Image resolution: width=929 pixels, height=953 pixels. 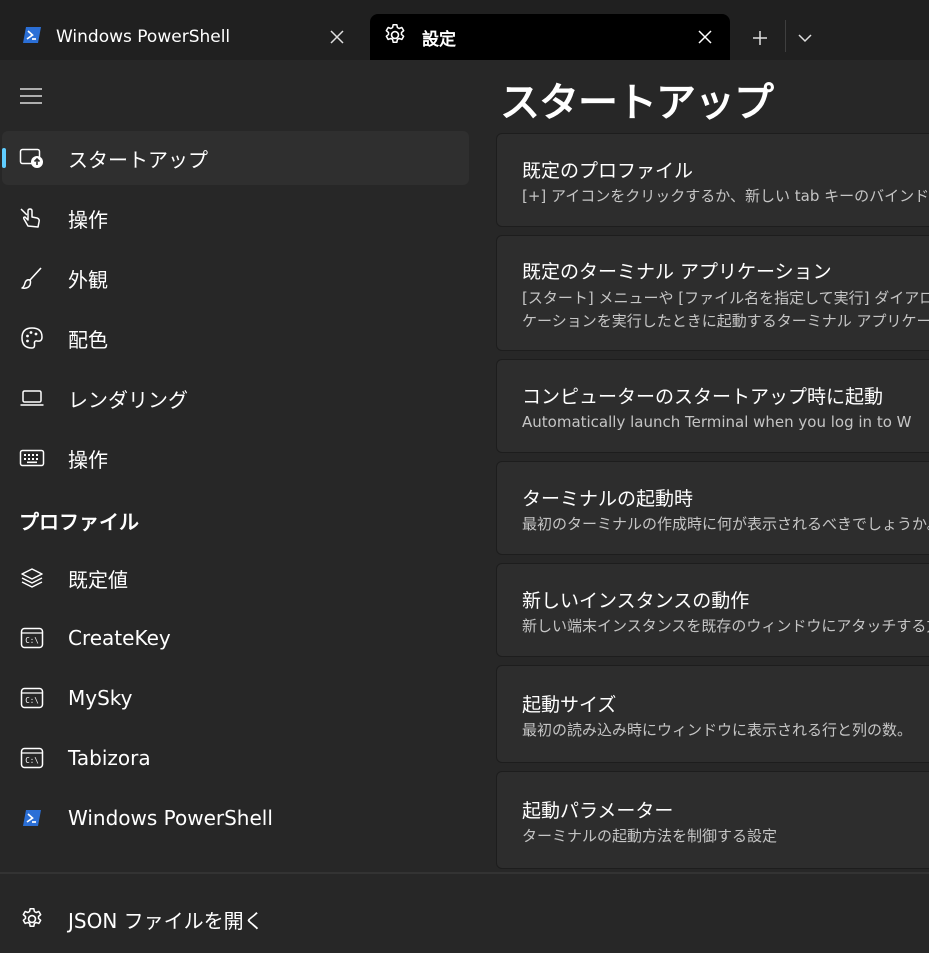 I want to click on sidebar-item-color-schemes: 配色, so click(x=235, y=338).